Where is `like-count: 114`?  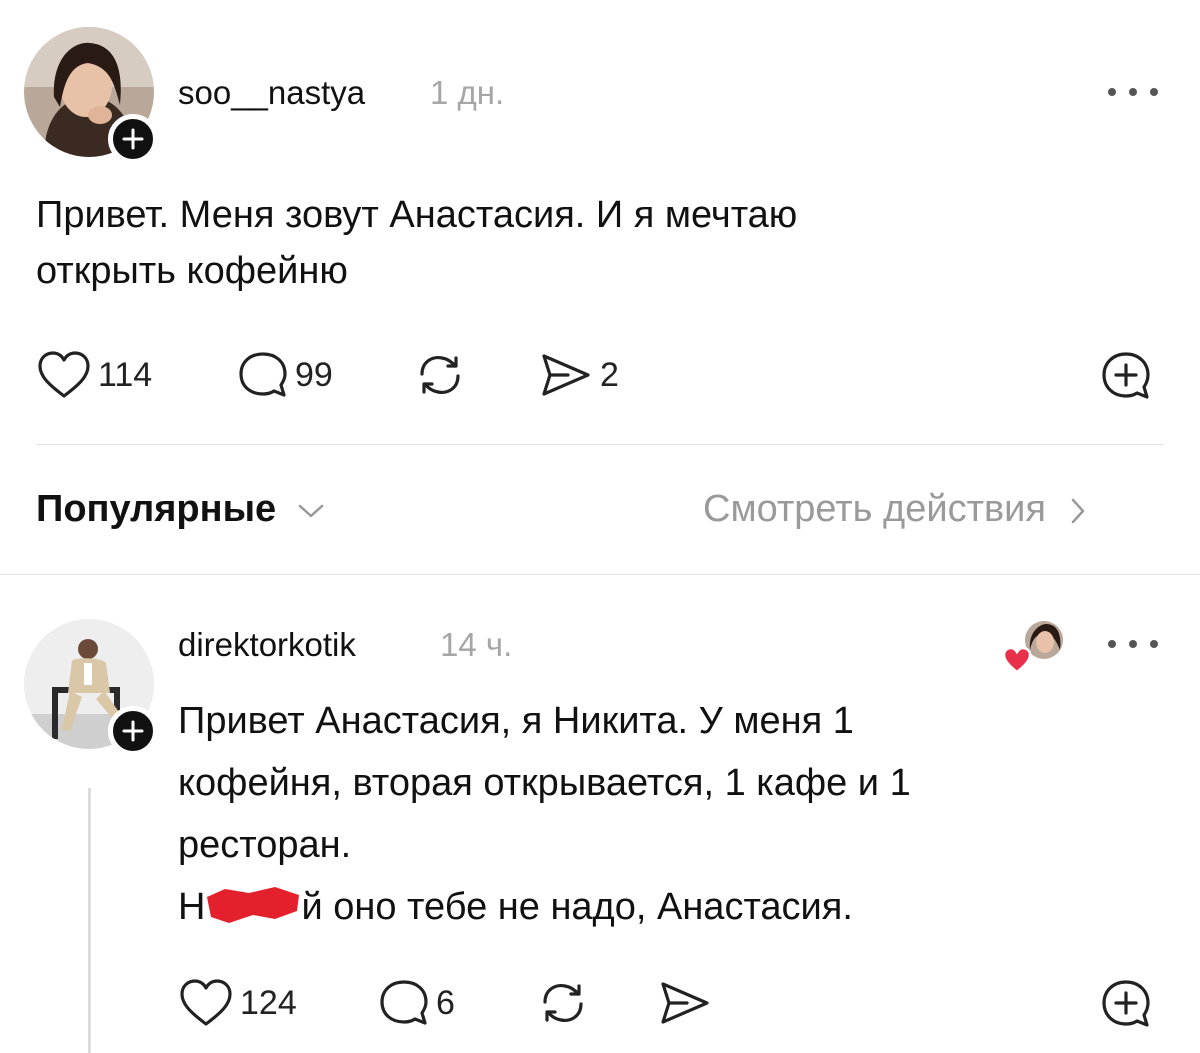
like-count: 114 is located at coordinates (125, 374).